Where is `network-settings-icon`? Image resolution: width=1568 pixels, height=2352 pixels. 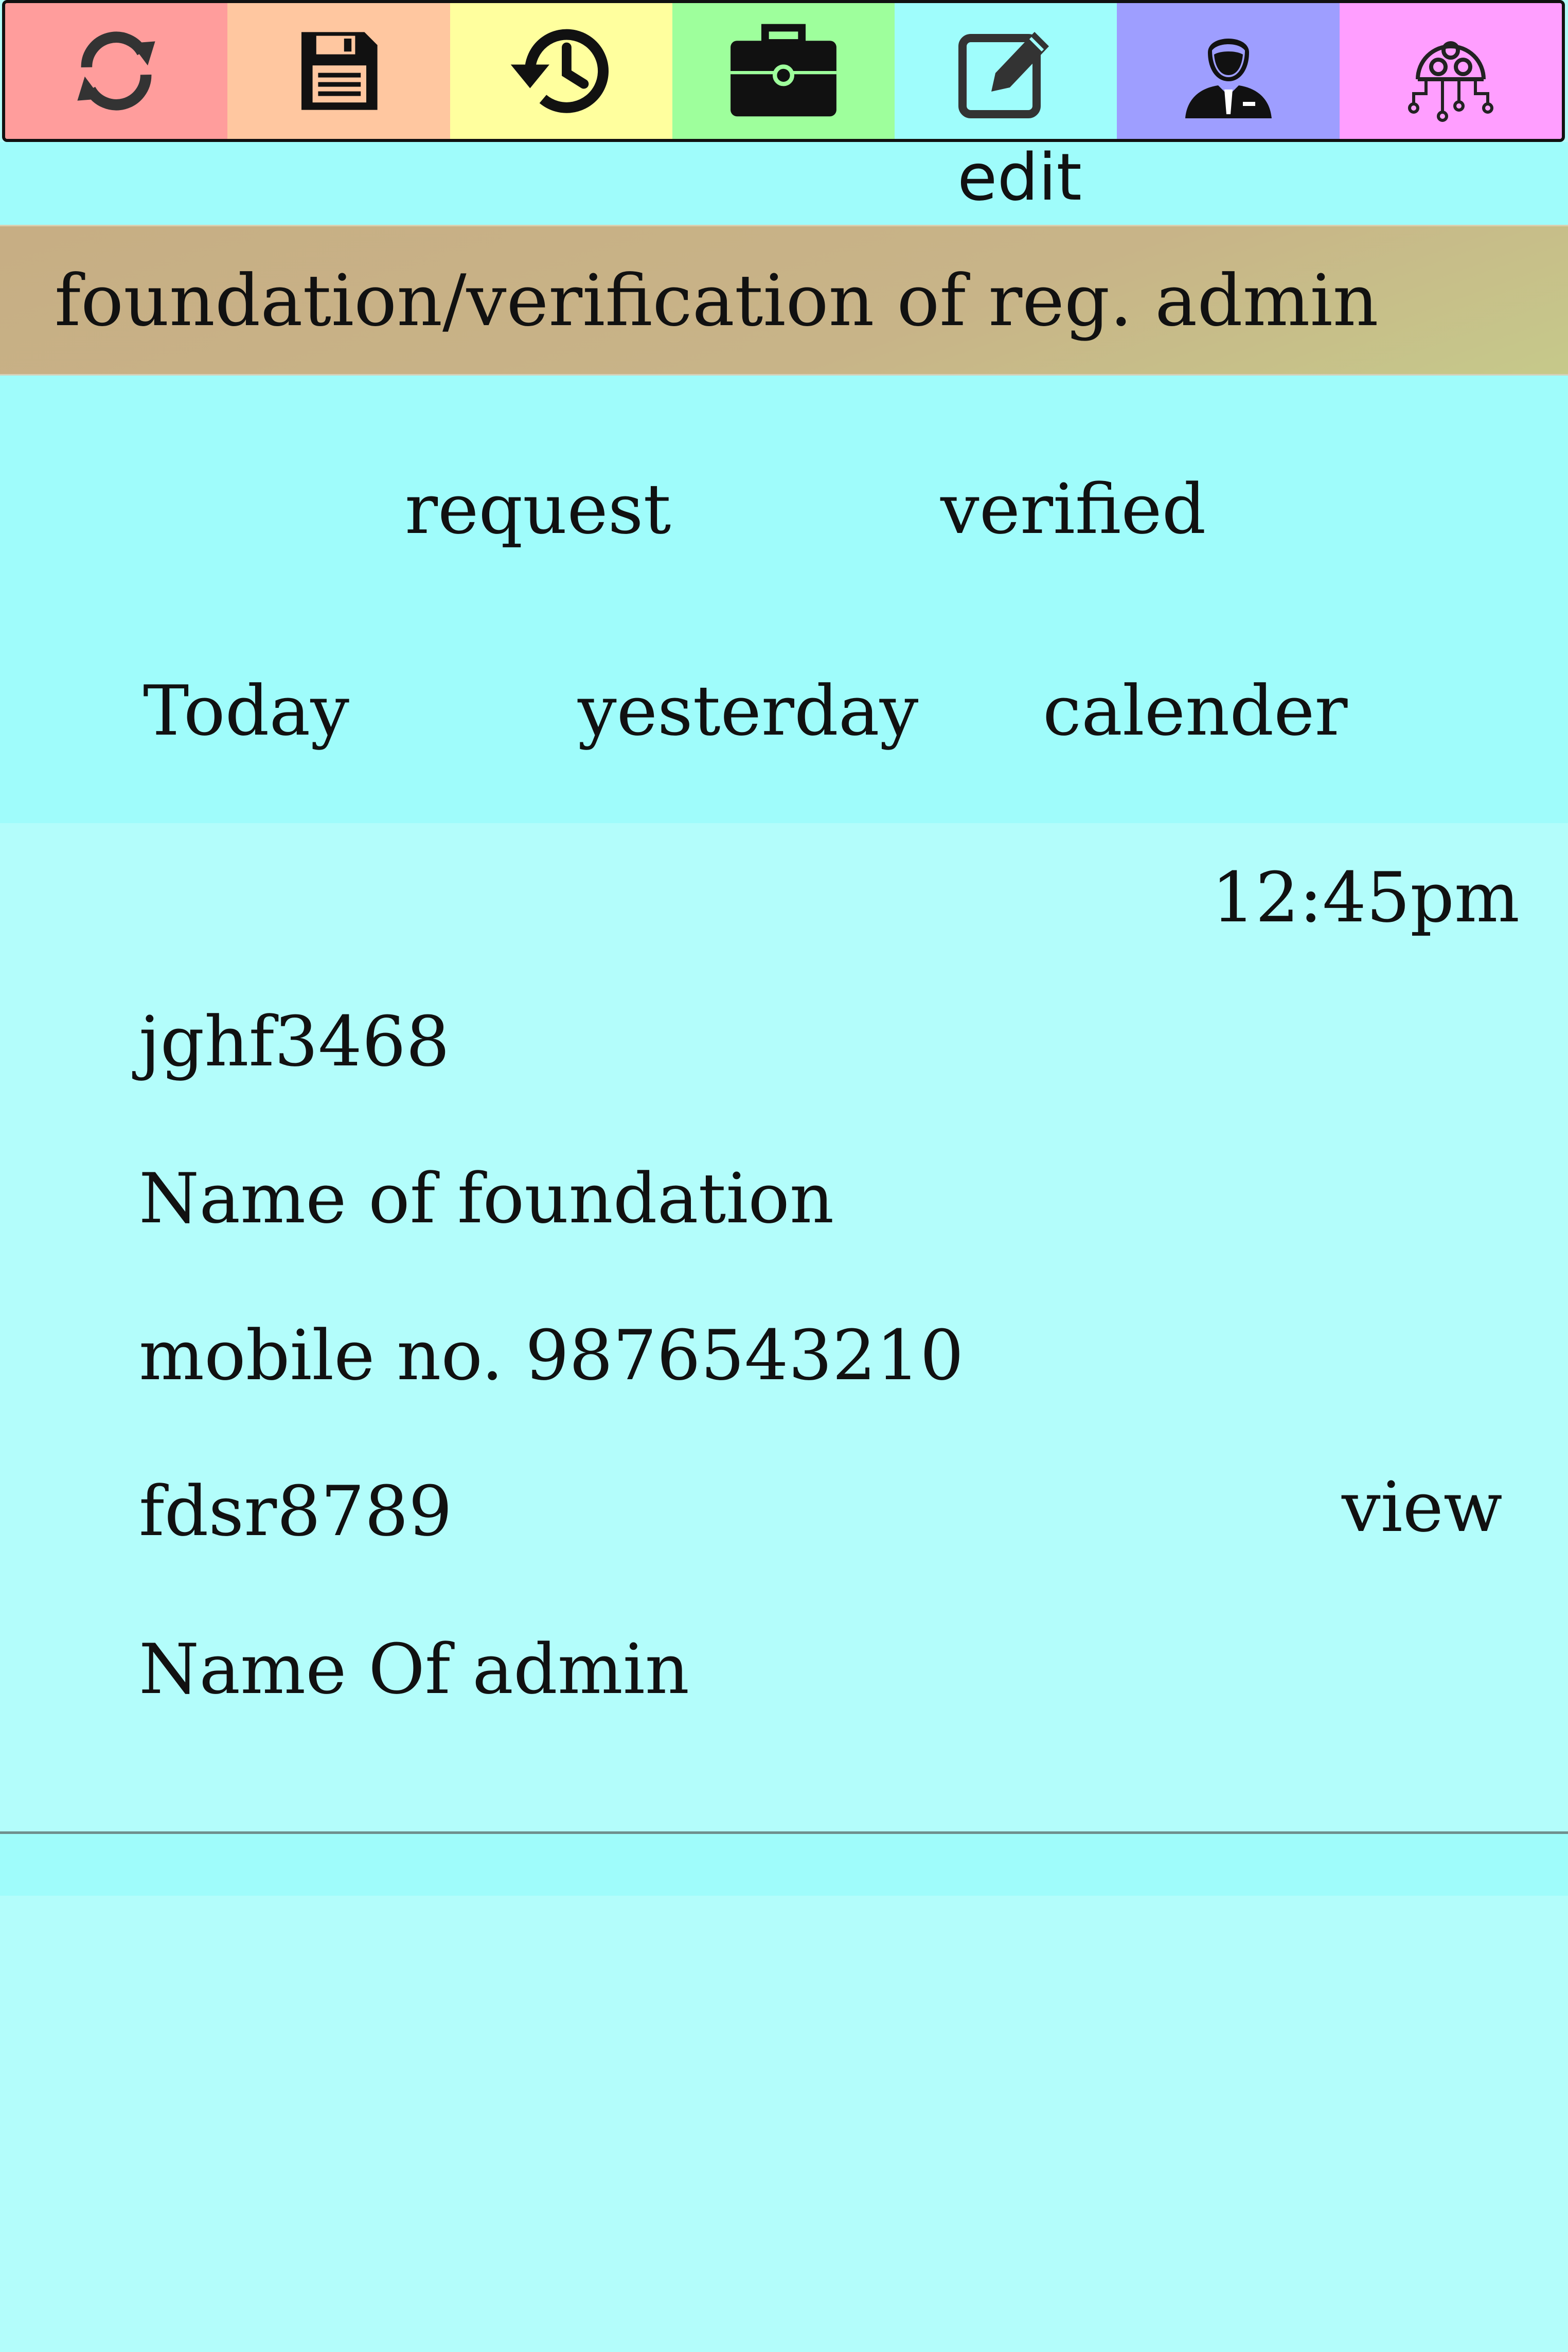 network-settings-icon is located at coordinates (1450, 82).